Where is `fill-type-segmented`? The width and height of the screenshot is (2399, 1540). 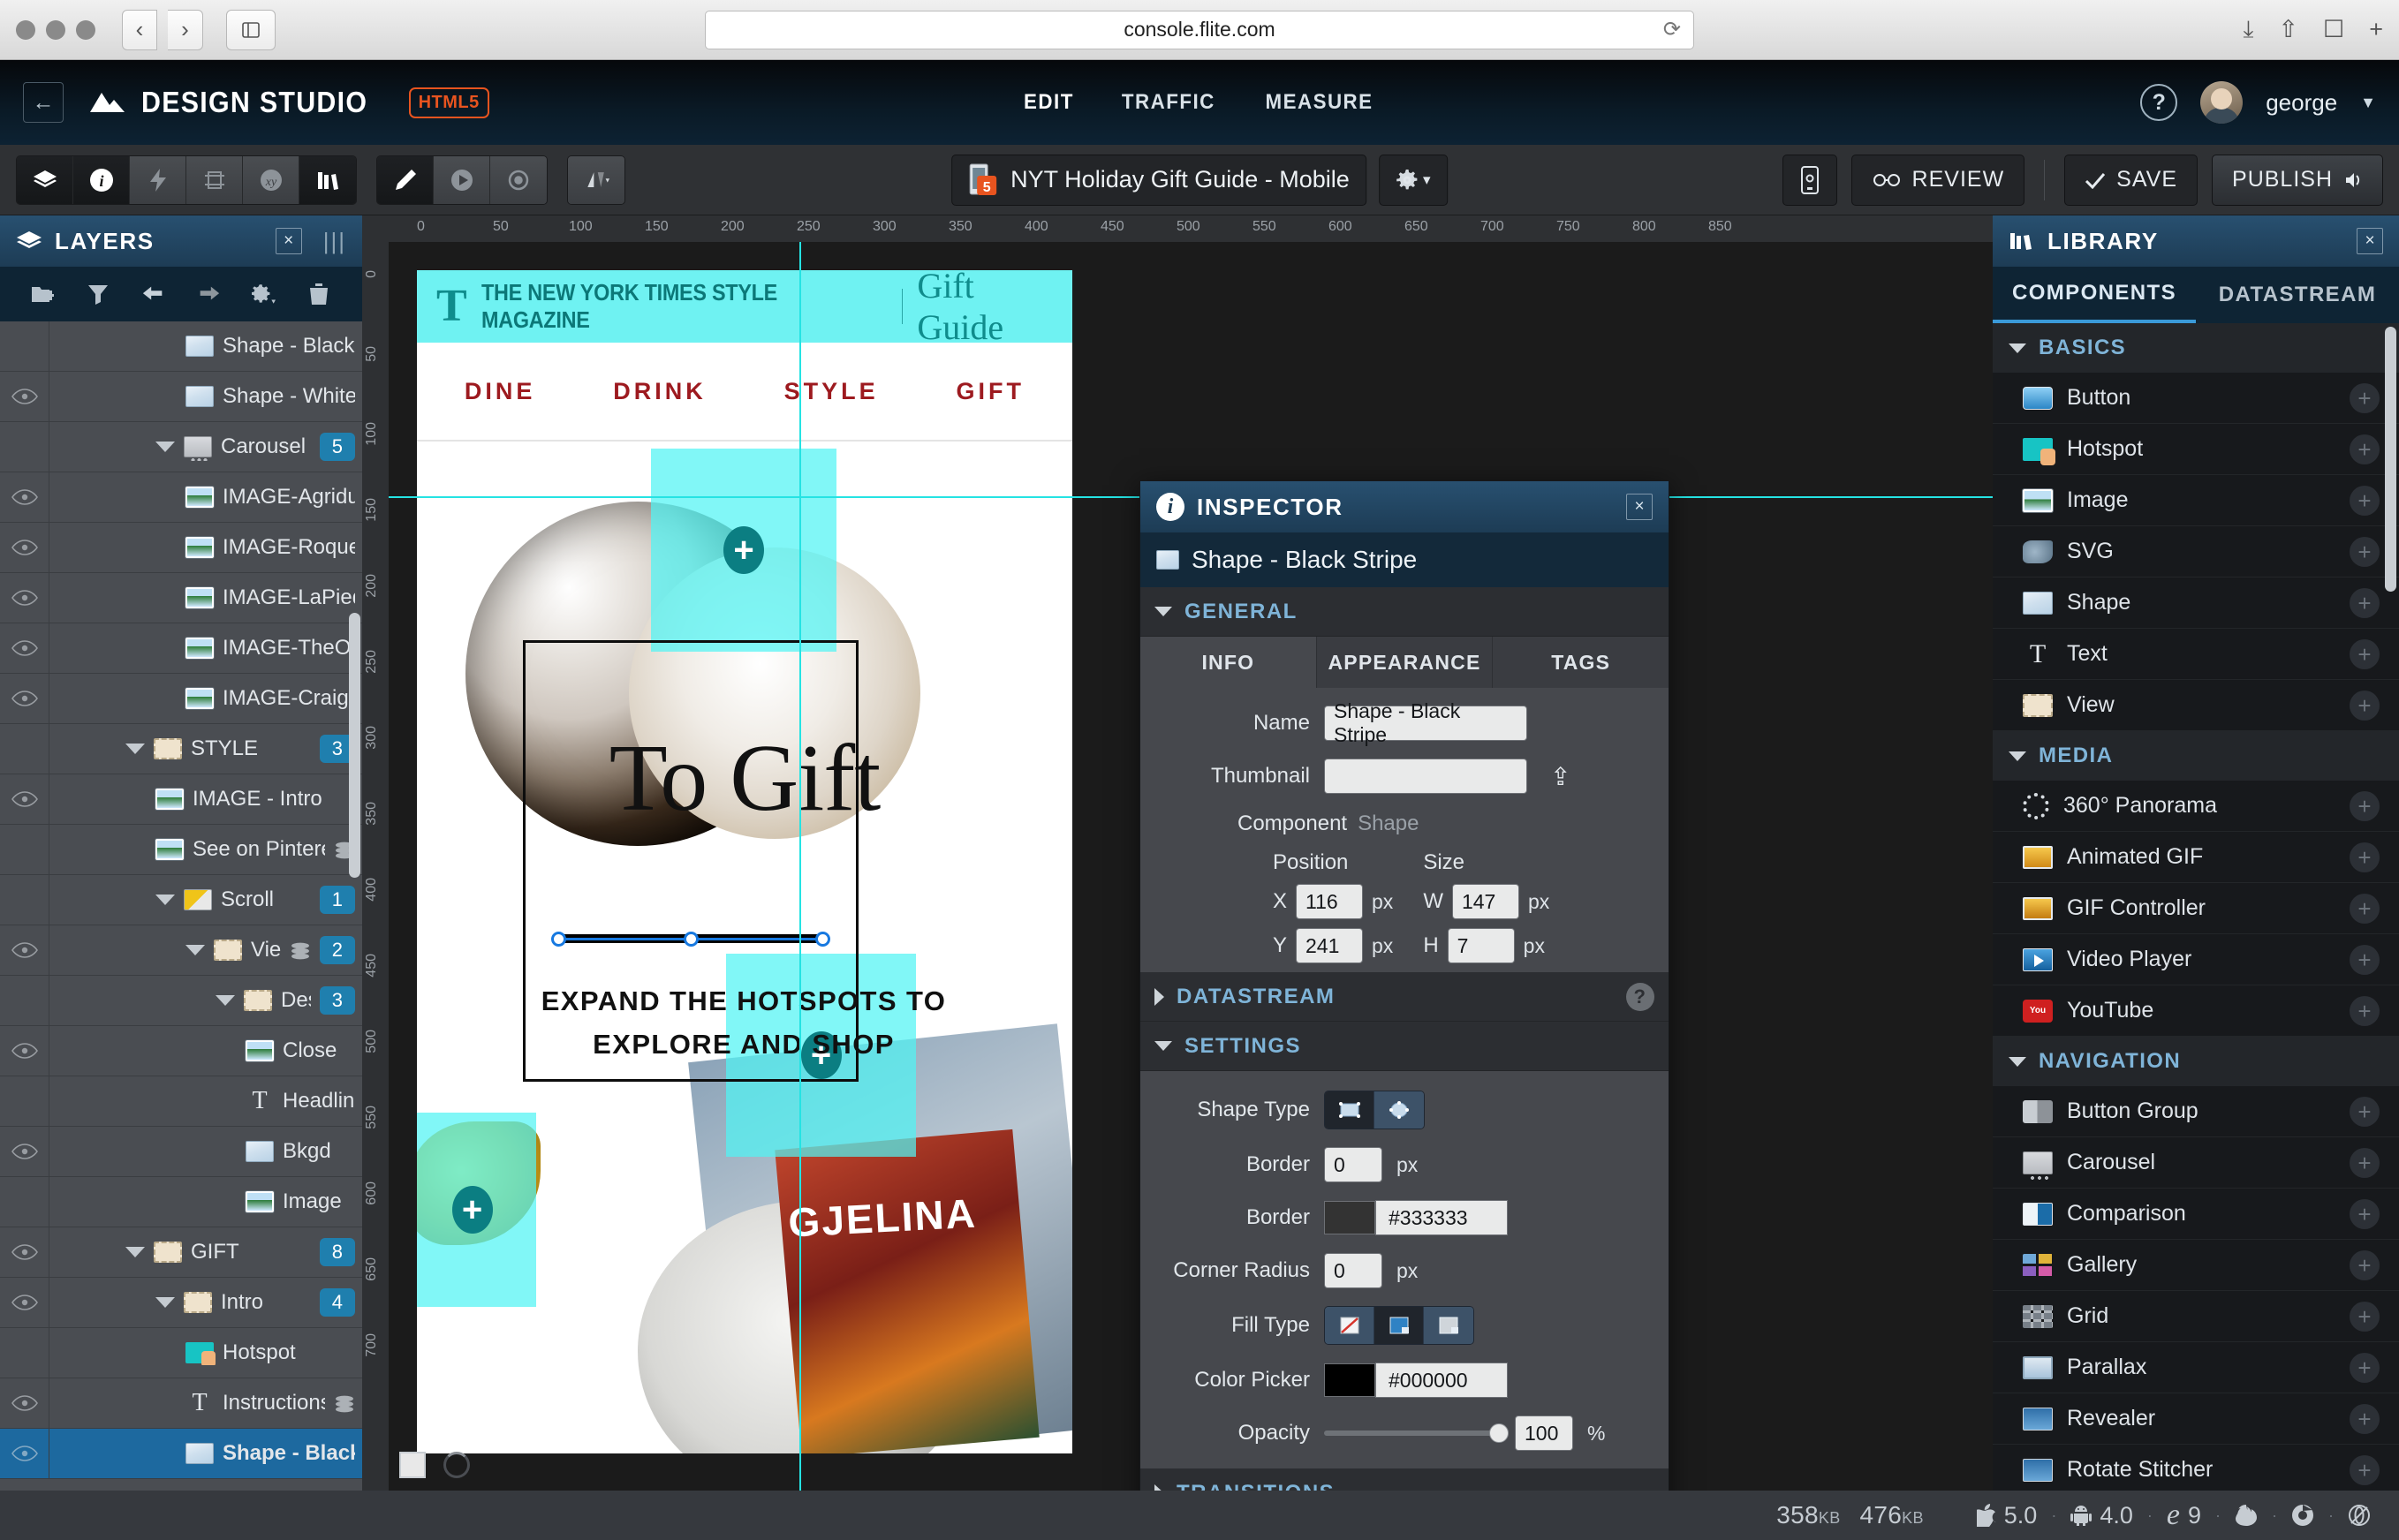 fill-type-segmented is located at coordinates (1399, 1325).